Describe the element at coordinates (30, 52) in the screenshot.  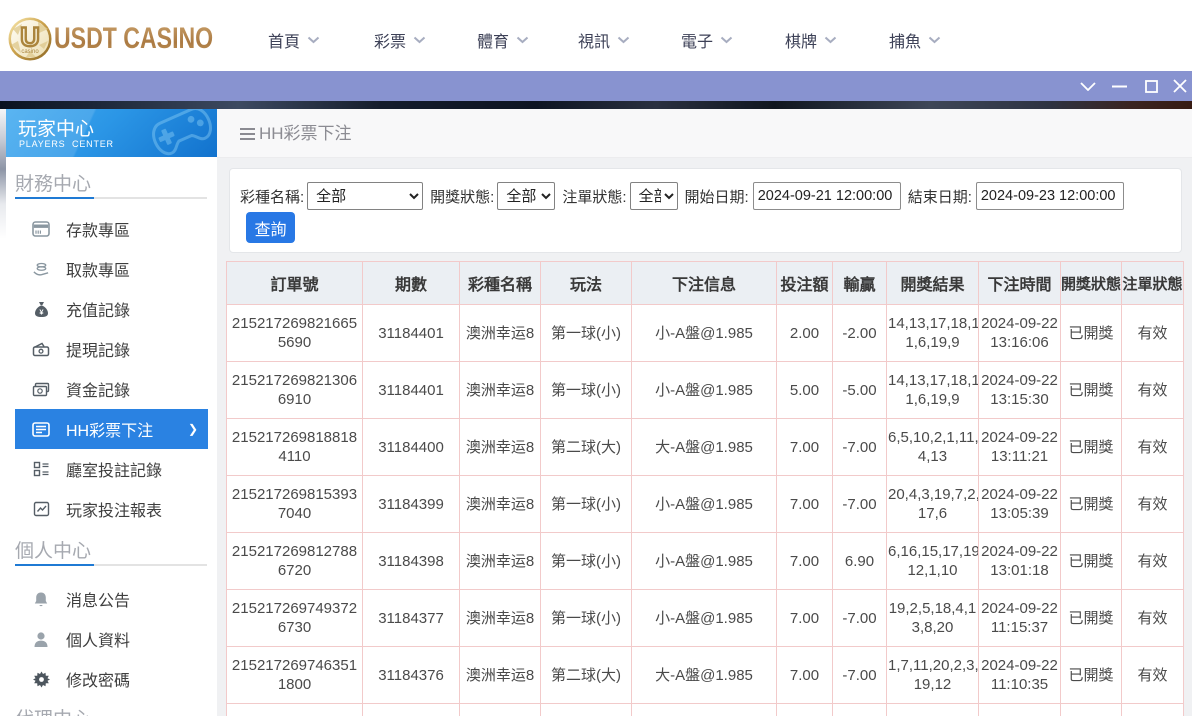
I see `svg-text: casino` at that location.